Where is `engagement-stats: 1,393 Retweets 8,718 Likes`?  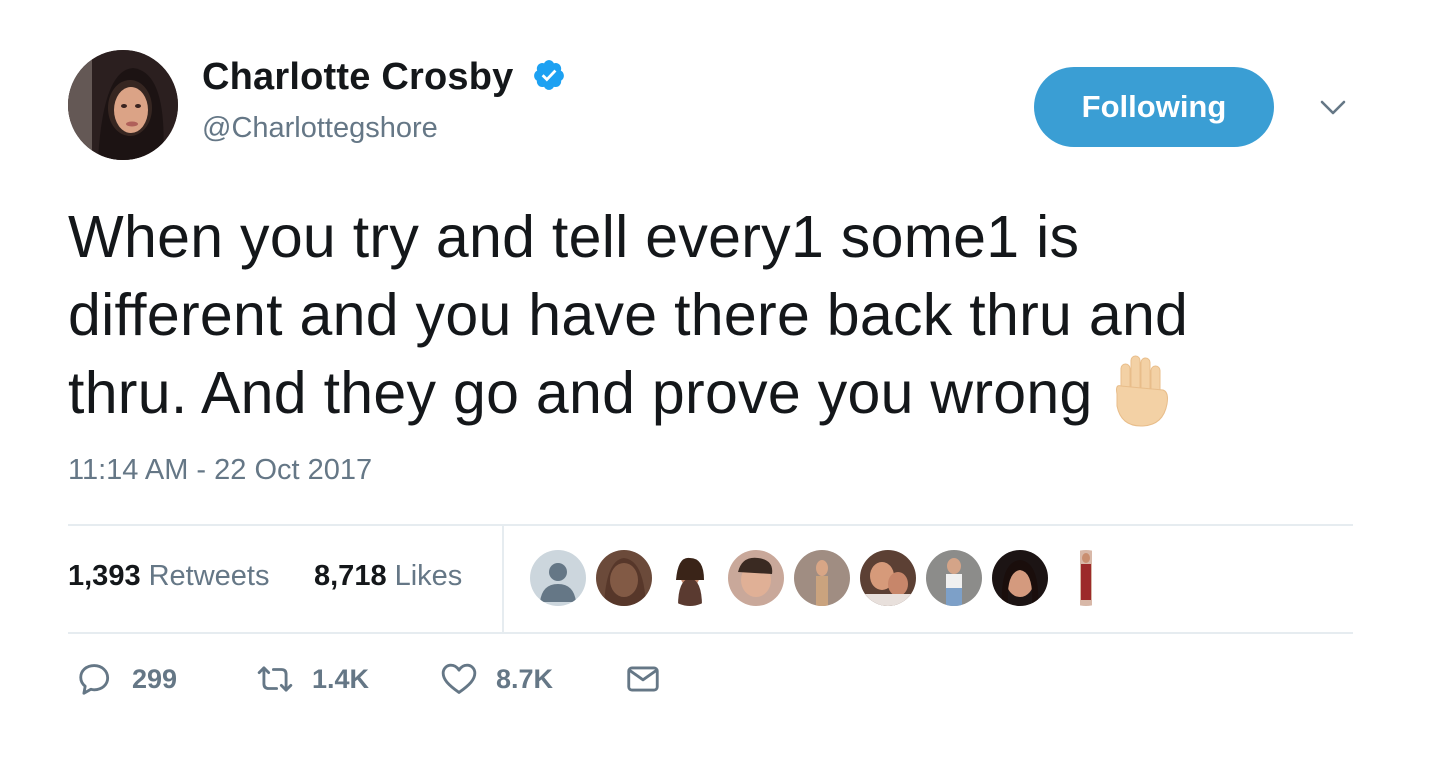 engagement-stats: 1,393 Retweets 8,718 Likes is located at coordinates (710, 578).